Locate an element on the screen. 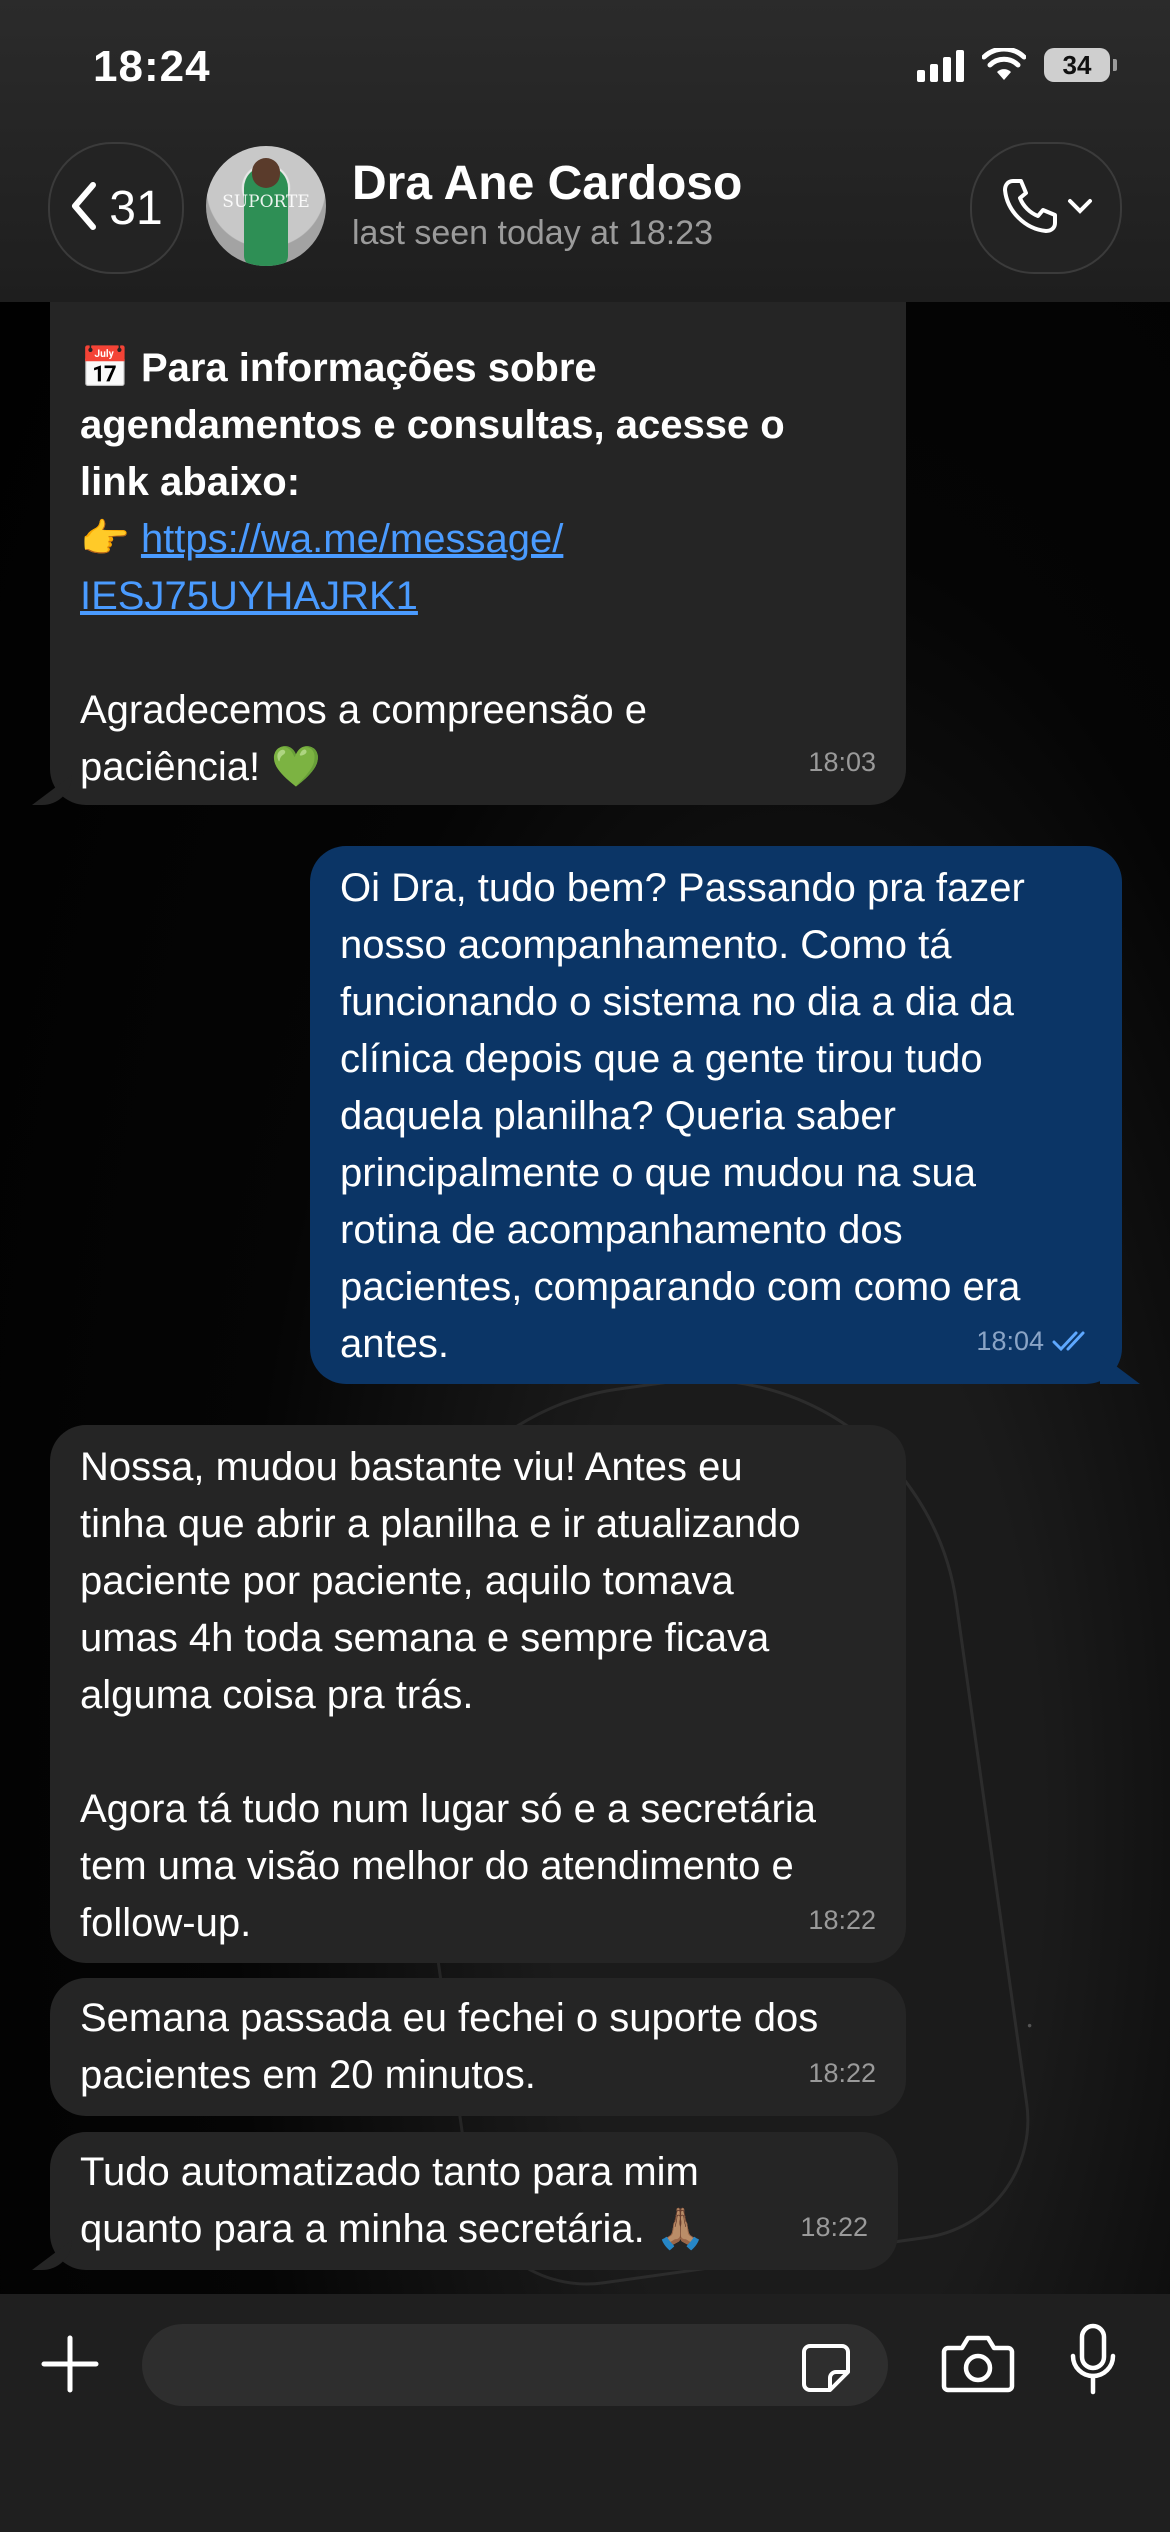 The image size is (1170, 2532). message-text: Oi Dra, tudo bem? Passando pra fazer is located at coordinates (682, 888).